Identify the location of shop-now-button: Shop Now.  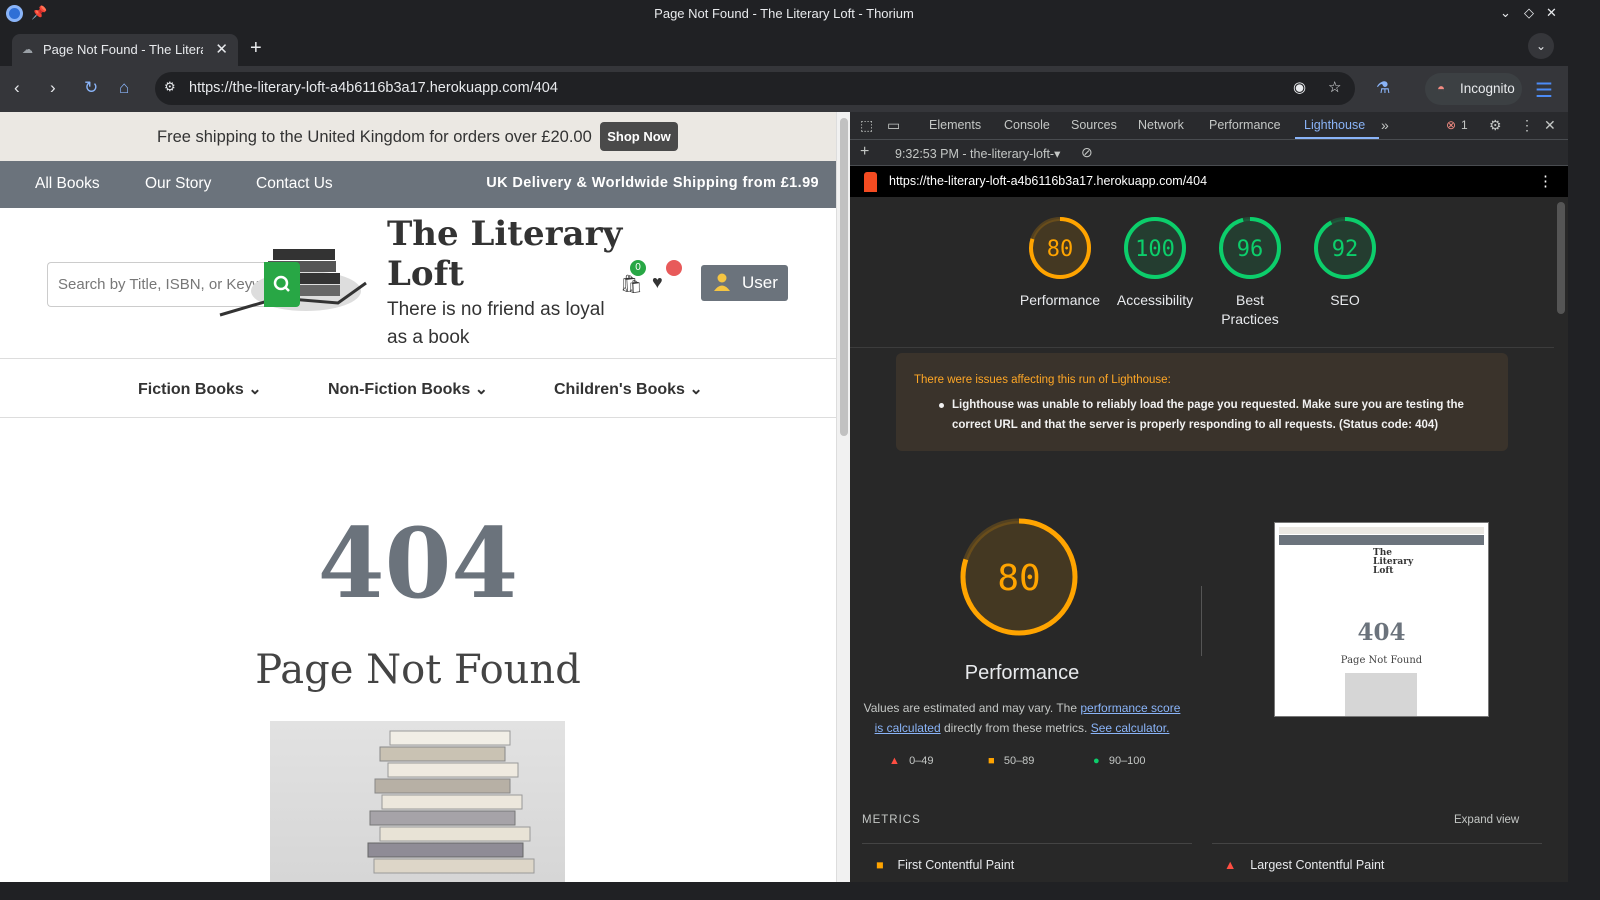
(639, 136).